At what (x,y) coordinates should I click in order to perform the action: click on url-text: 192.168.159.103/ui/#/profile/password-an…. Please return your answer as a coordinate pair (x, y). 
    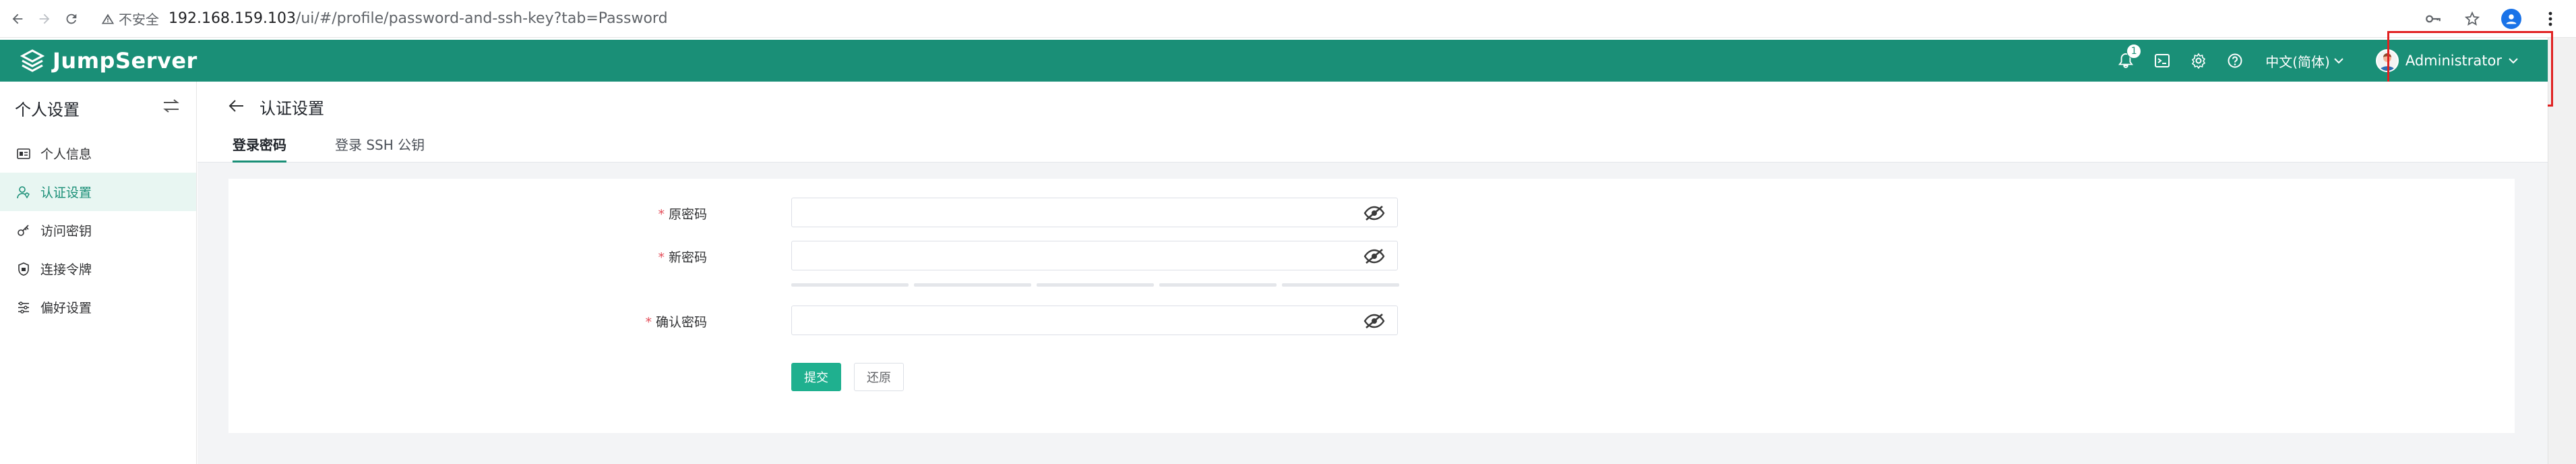
    Looking at the image, I should click on (418, 18).